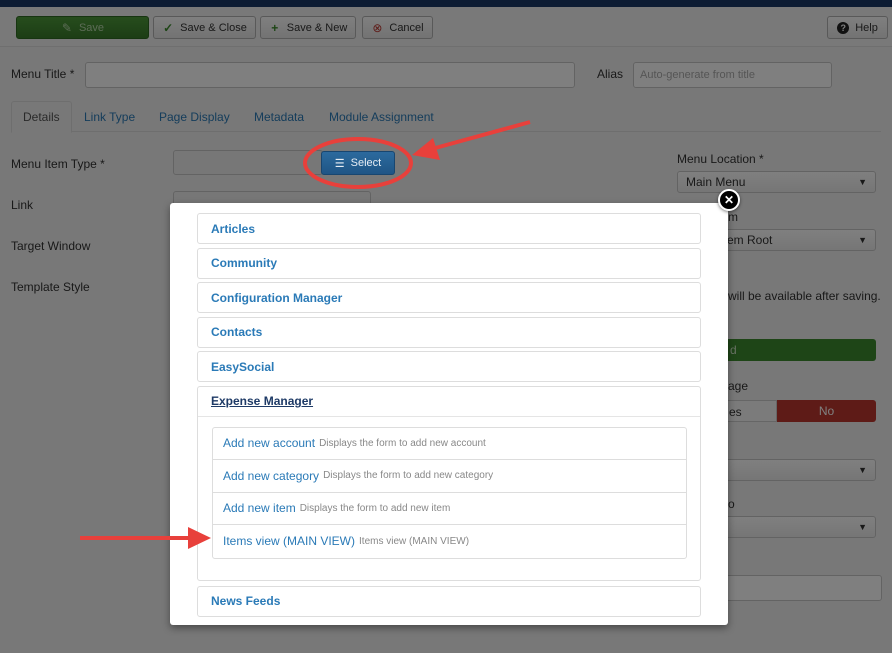  Describe the element at coordinates (145, 538) in the screenshot. I see `arrow-to-items-view` at that location.